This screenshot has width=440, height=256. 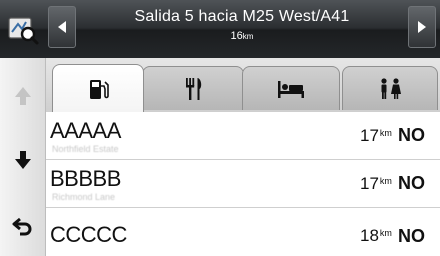 I want to click on scroll-down-button, so click(x=23, y=160).